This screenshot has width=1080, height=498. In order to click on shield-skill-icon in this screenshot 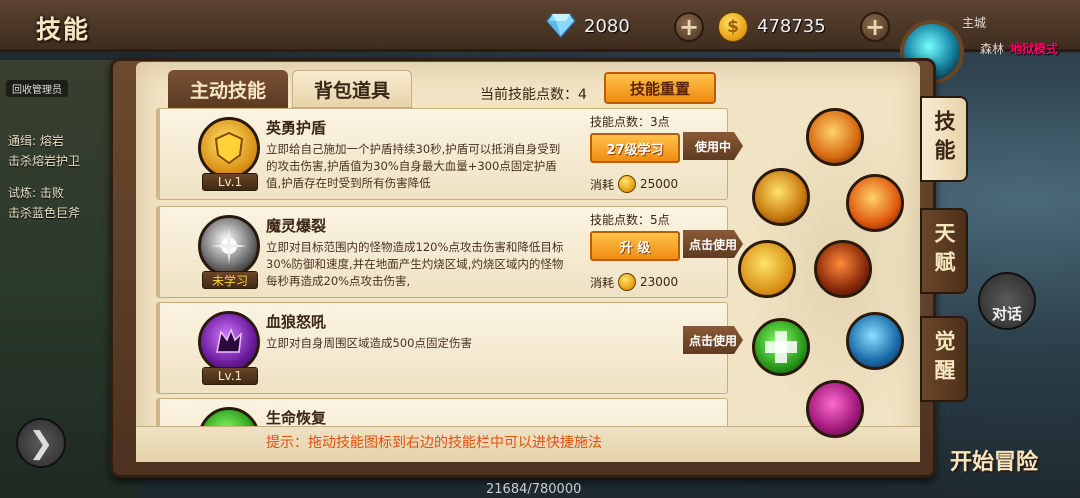, I will do `click(229, 148)`.